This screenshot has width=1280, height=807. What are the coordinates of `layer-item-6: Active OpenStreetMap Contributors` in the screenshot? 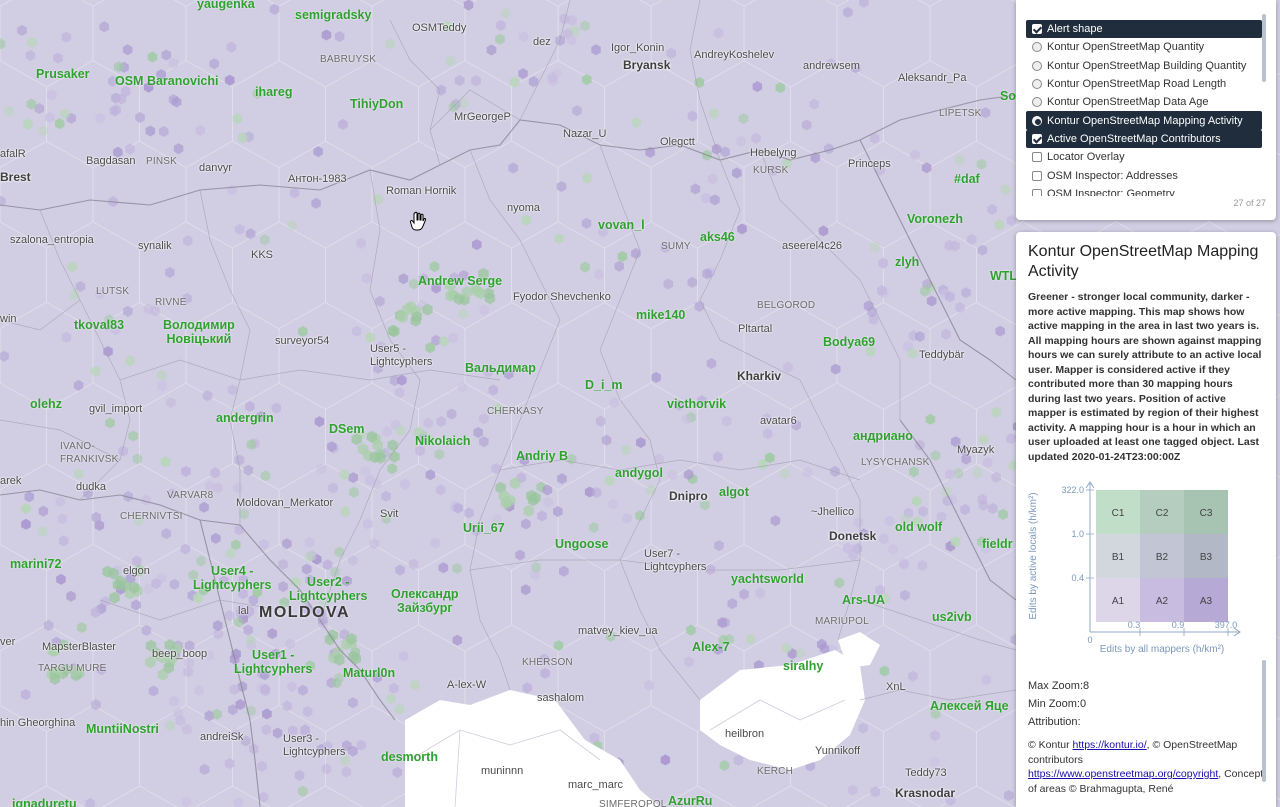 It's located at (1144, 139).